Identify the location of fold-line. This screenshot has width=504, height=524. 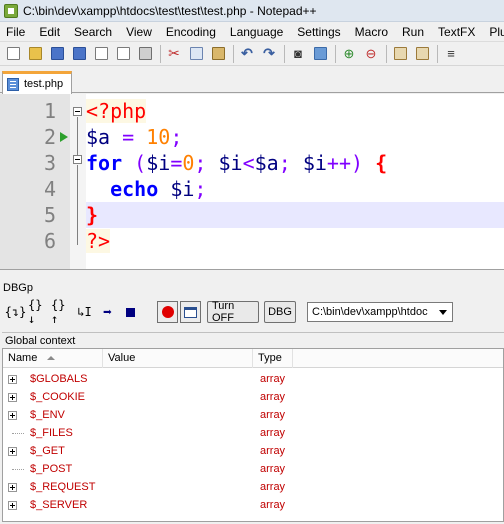
(77, 230).